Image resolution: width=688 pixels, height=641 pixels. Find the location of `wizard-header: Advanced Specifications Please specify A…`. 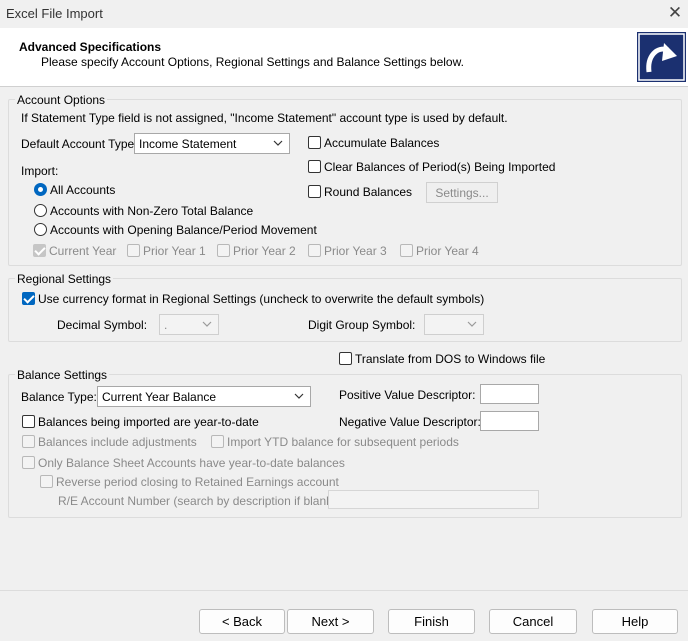

wizard-header: Advanced Specifications Please specify A… is located at coordinates (344, 57).